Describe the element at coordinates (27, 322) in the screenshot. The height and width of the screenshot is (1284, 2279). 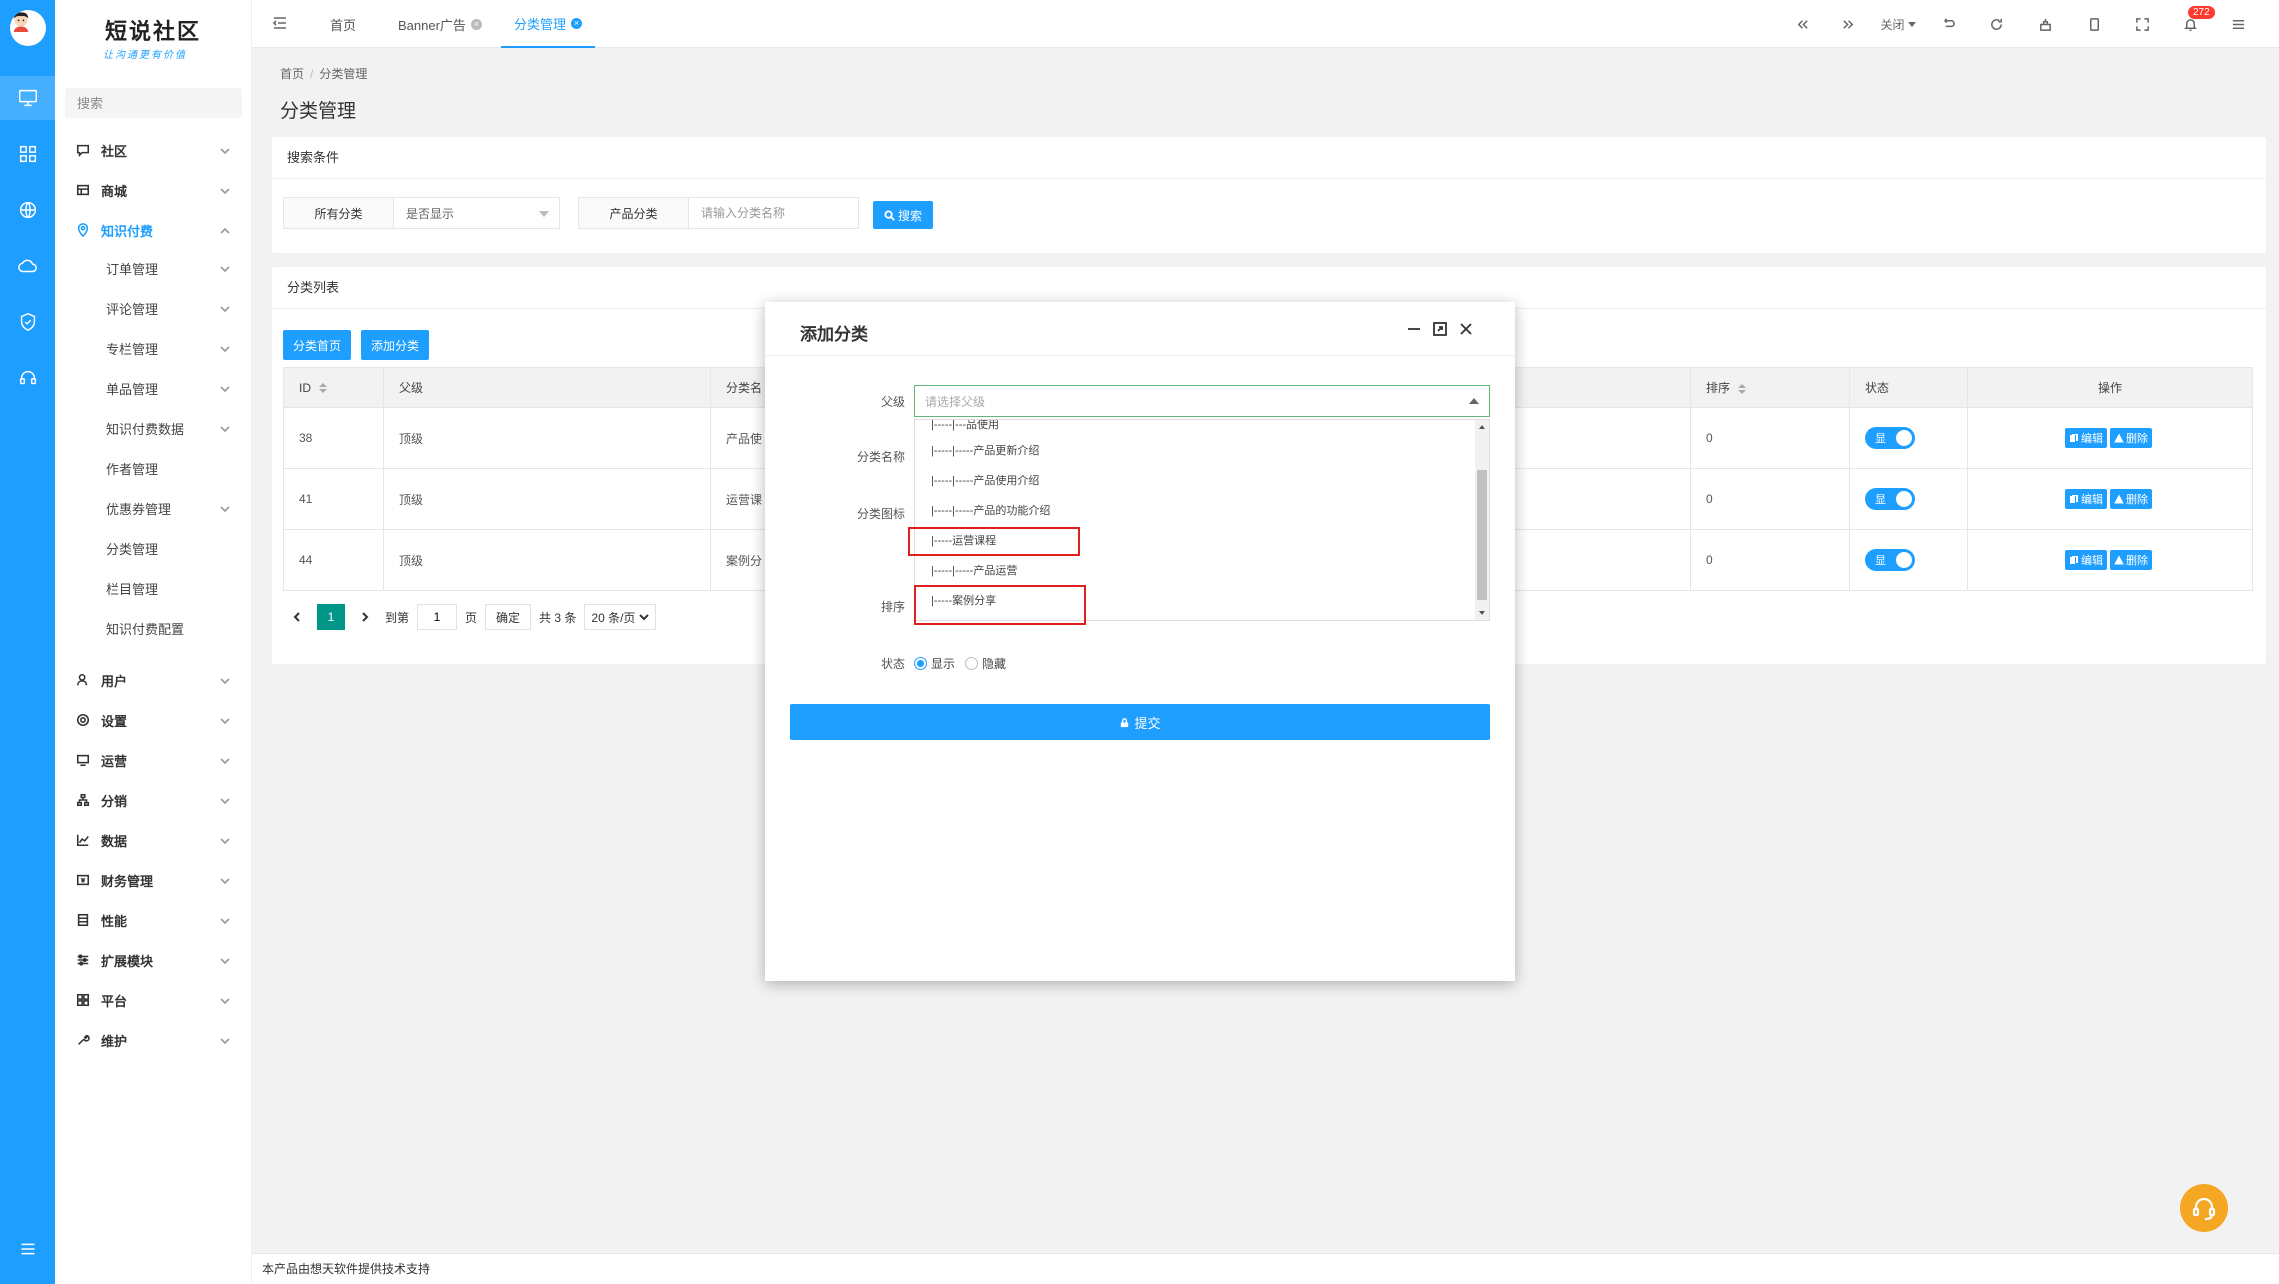
I see `shield-icon` at that location.